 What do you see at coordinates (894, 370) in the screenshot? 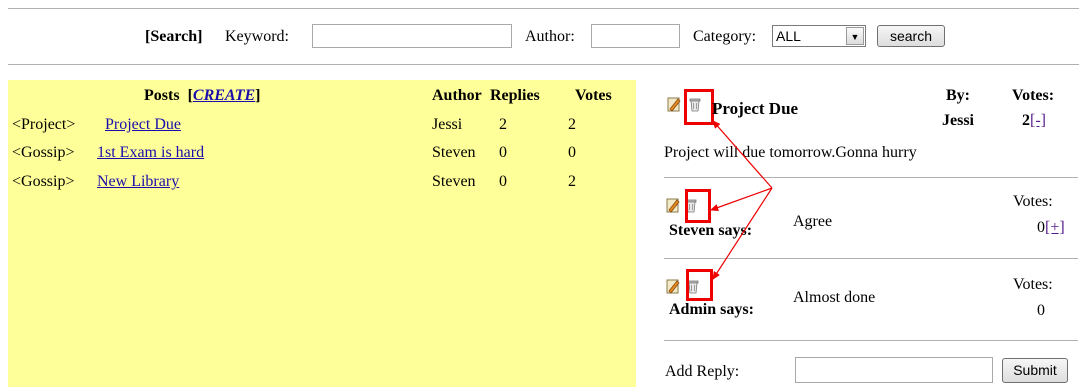
I see `reply-input` at bounding box center [894, 370].